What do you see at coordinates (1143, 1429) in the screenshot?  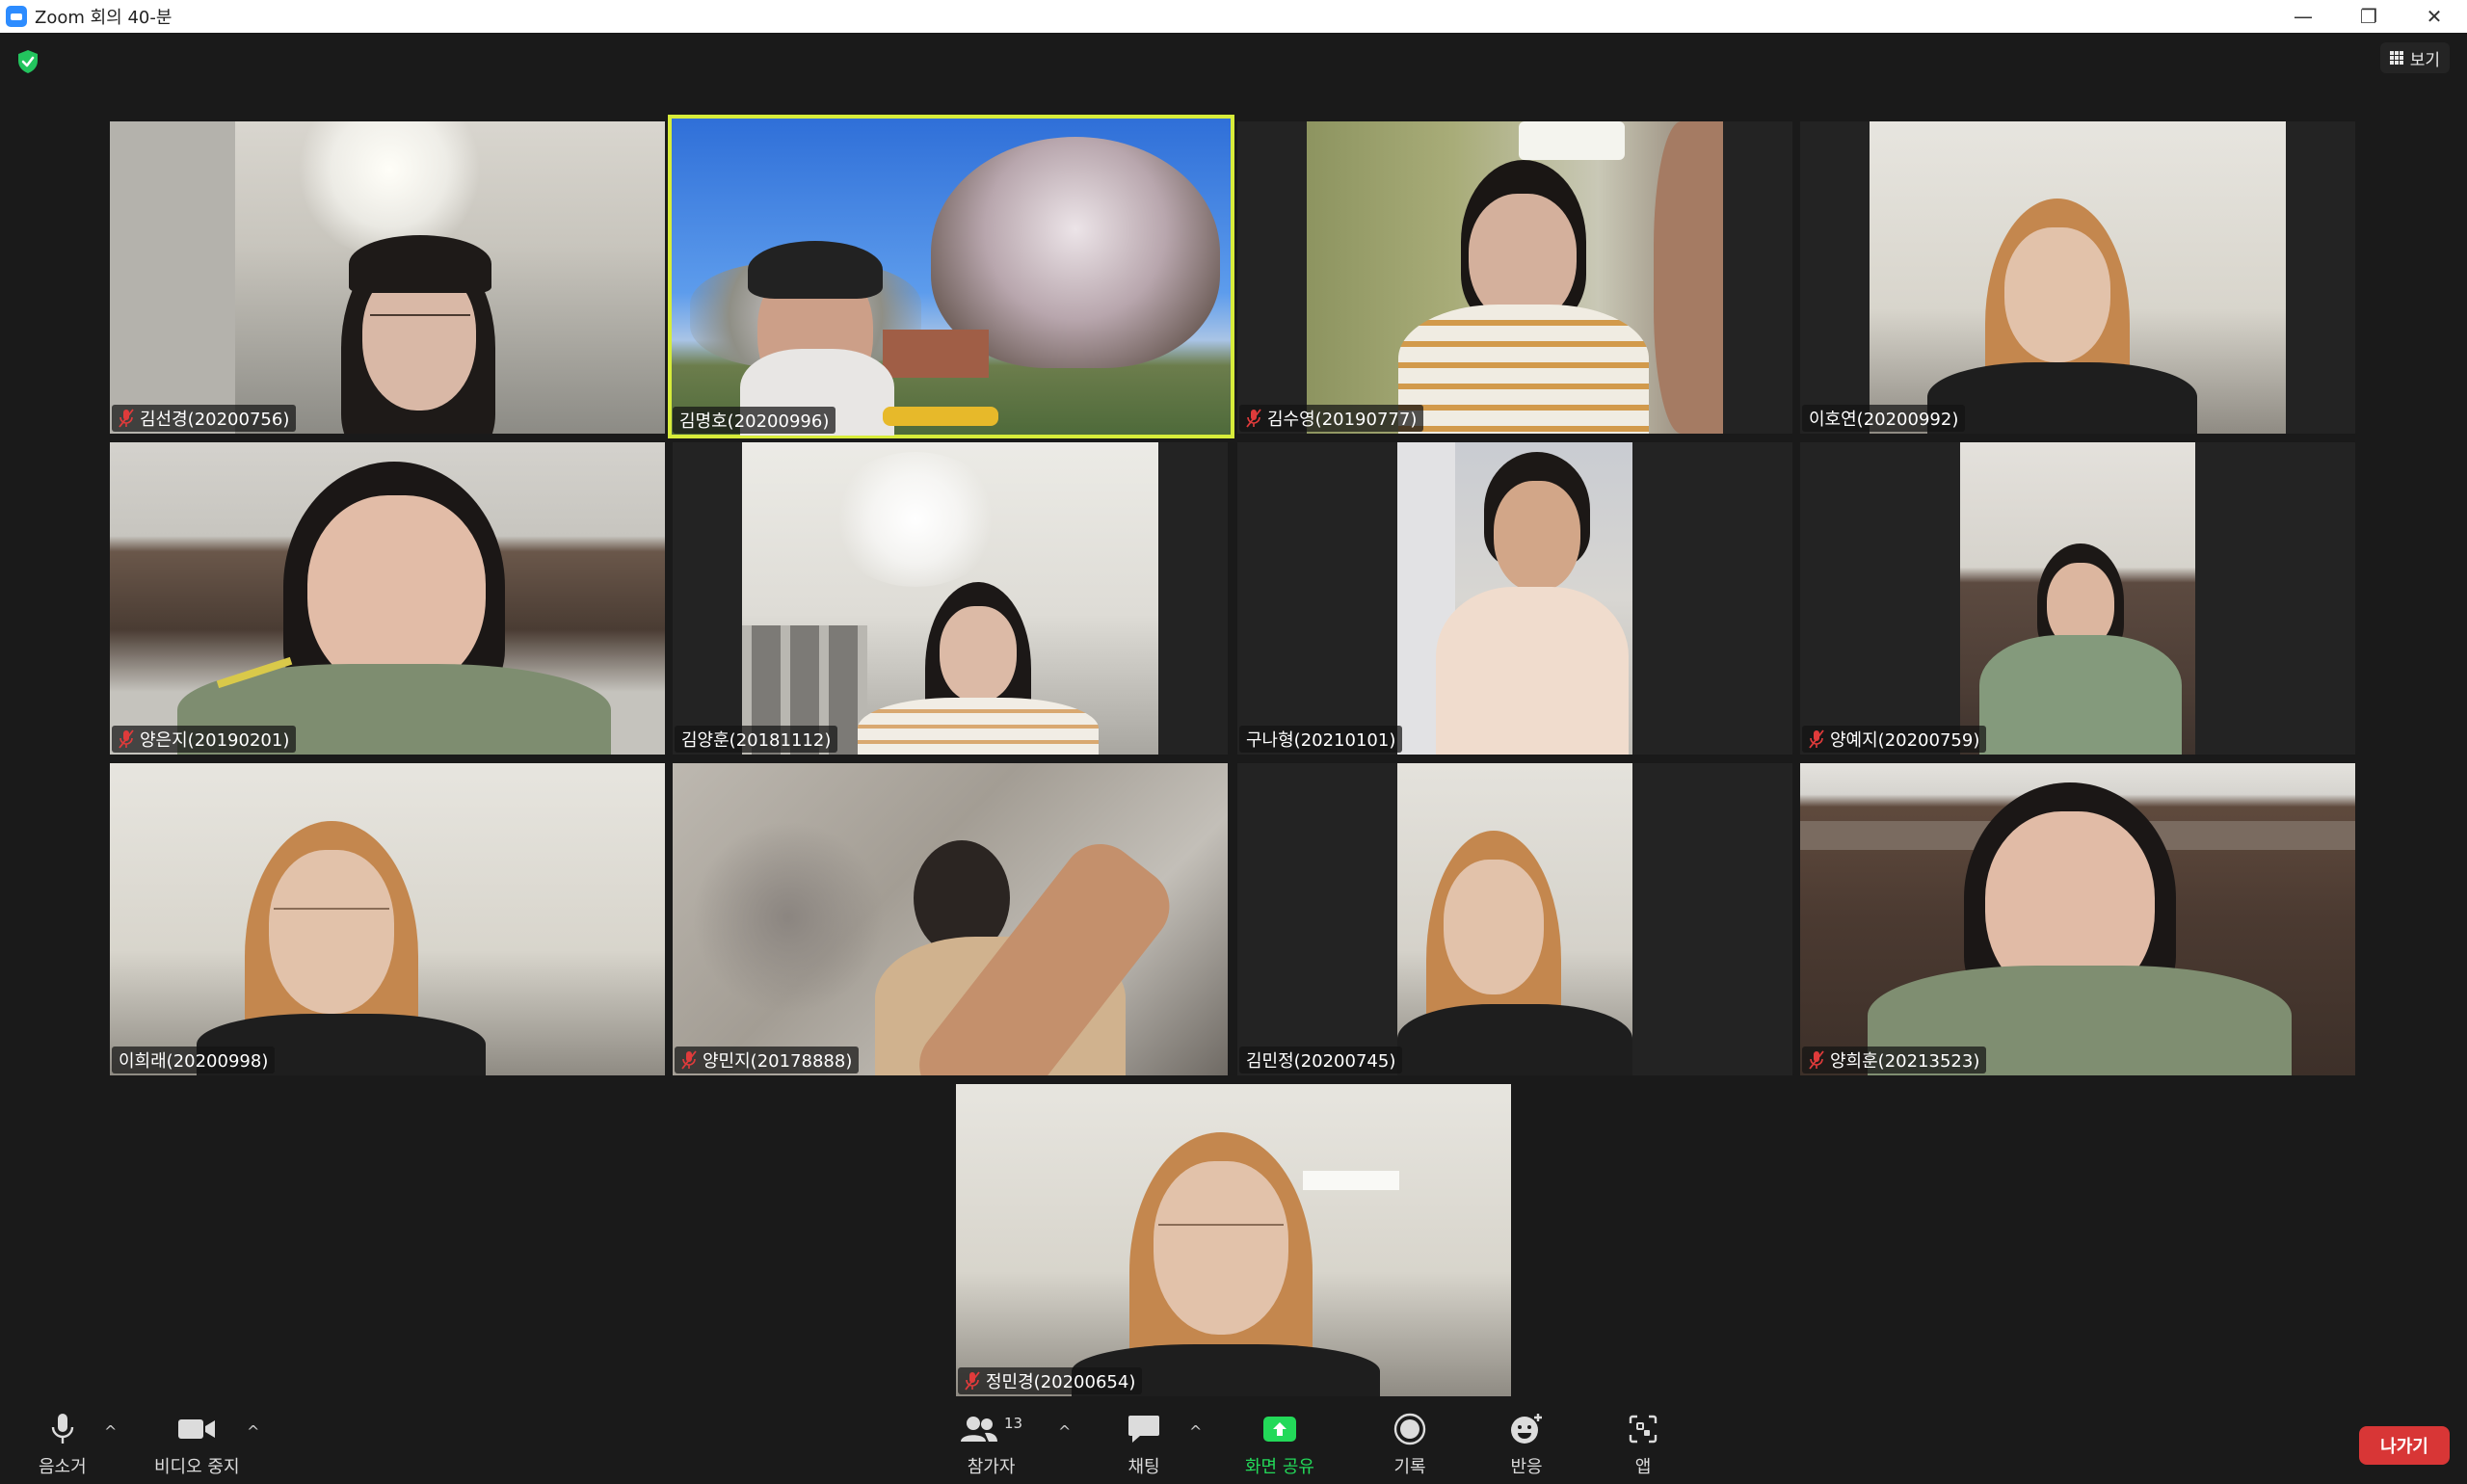 I see `chat-bubble-icon` at bounding box center [1143, 1429].